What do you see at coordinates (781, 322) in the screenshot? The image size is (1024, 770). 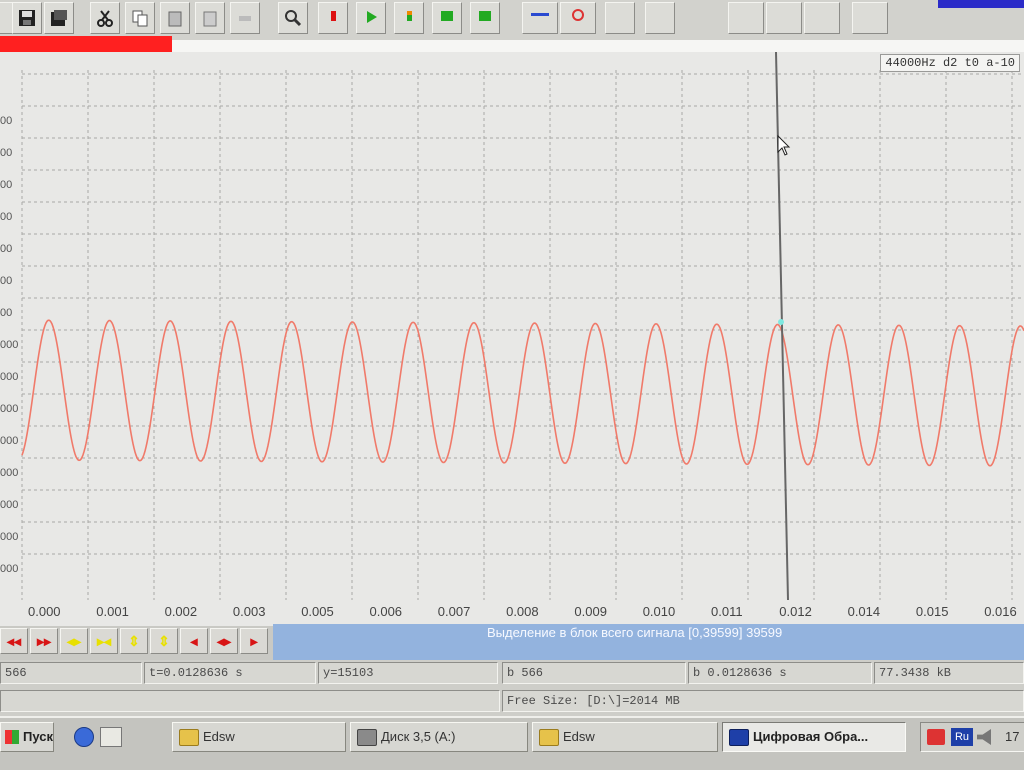 I see `cursor-marker` at bounding box center [781, 322].